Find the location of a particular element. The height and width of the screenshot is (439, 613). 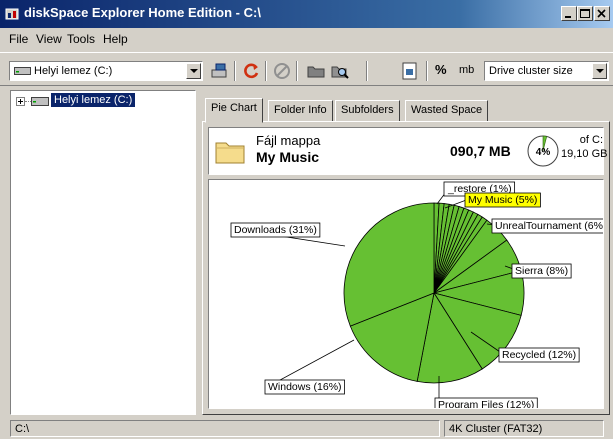

pie-label-text: Program Files (12%) is located at coordinates (486, 404).